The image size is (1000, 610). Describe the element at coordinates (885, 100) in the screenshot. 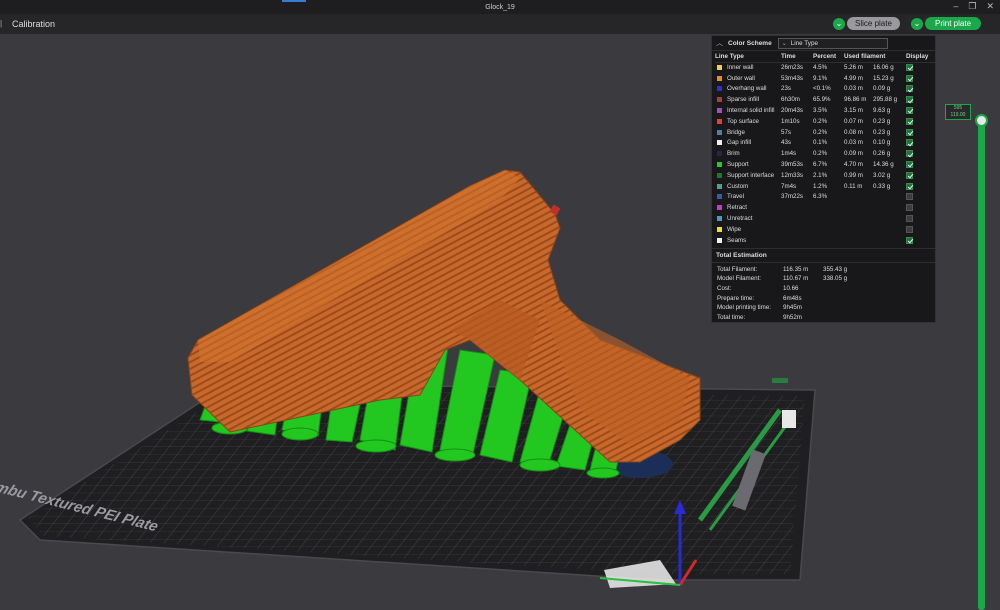

I see `filament-weight: 295.88 g` at that location.